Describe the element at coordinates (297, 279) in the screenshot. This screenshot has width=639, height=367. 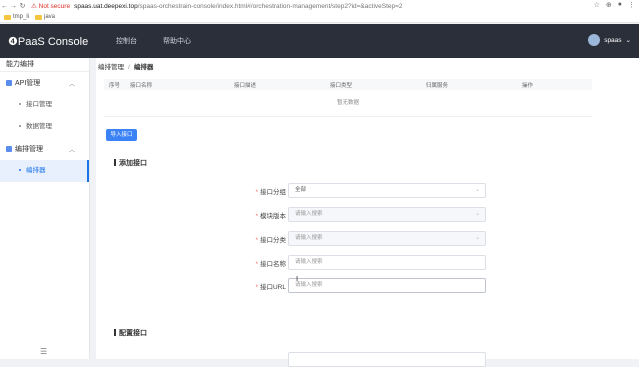
I see `text-cursor-icon: Ⅰ` at that location.